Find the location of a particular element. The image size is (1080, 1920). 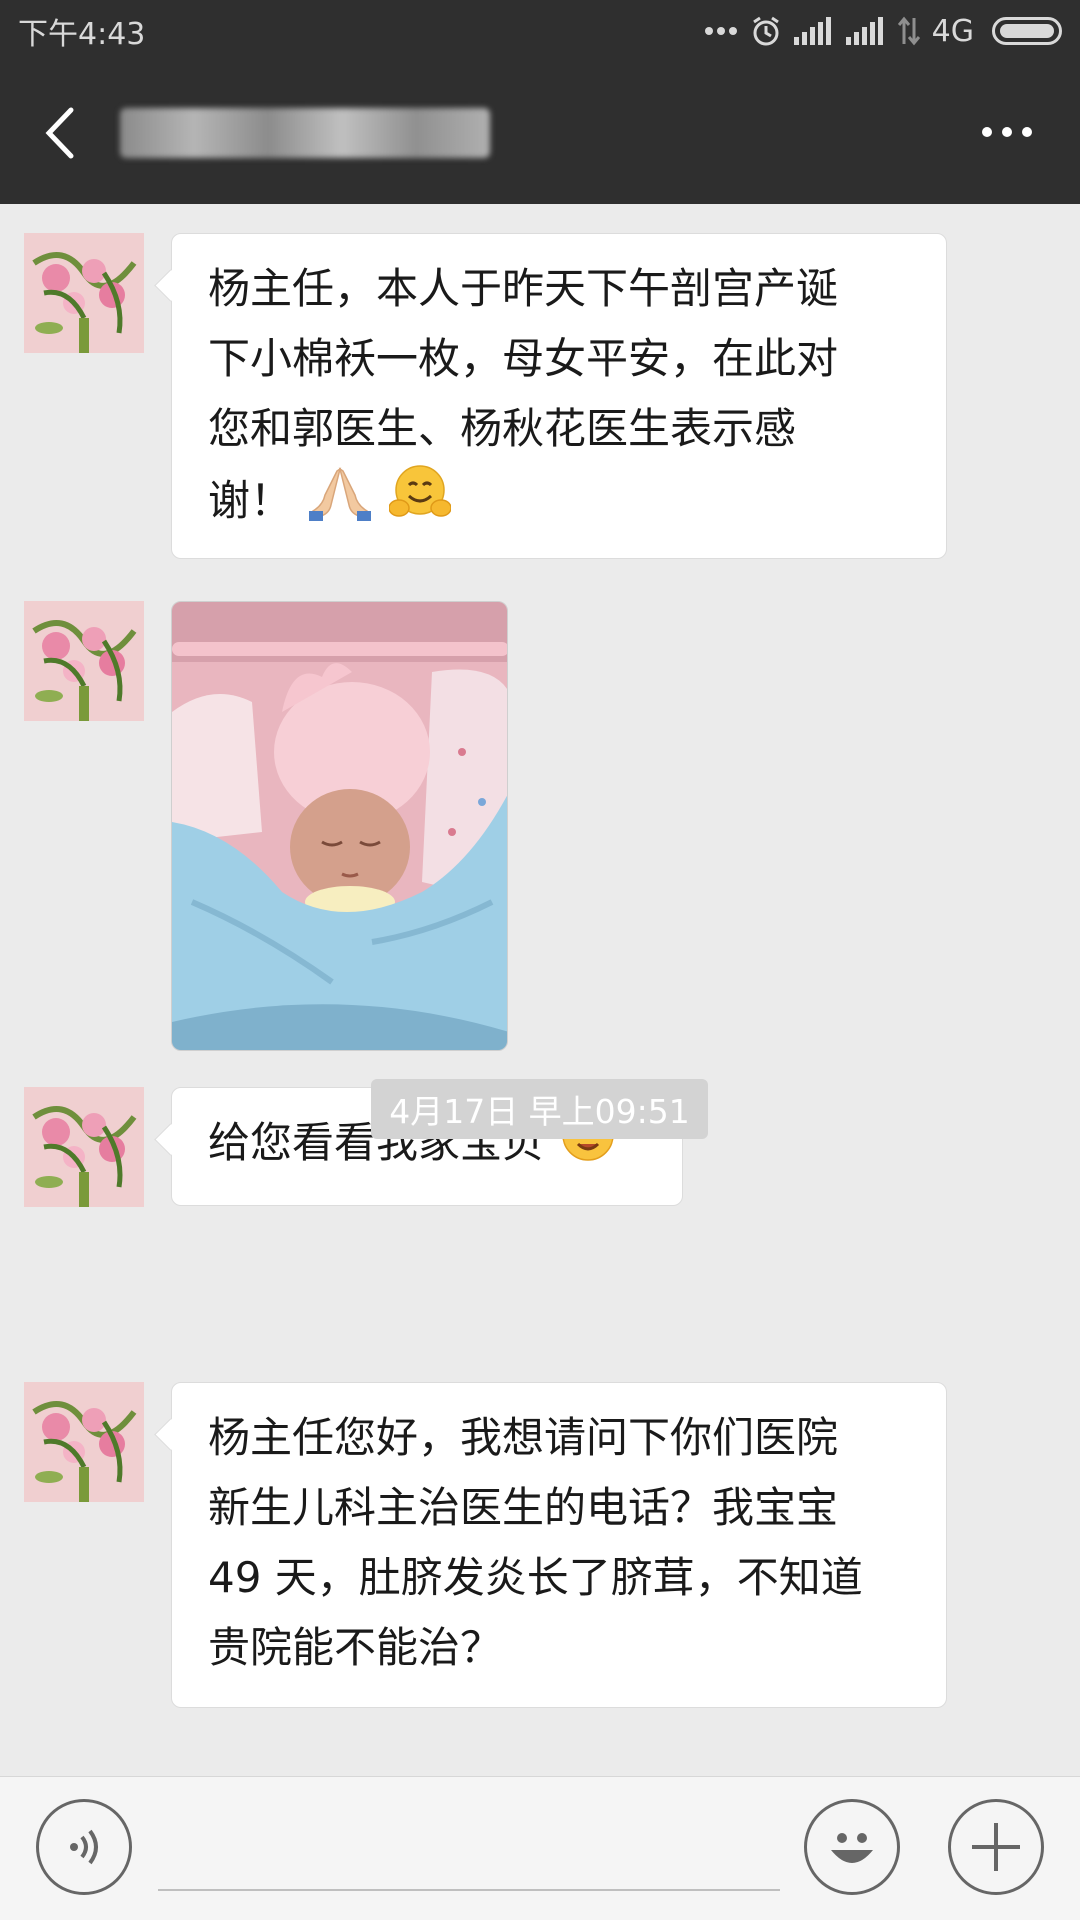

data-arrows-icon is located at coordinates (908, 31).